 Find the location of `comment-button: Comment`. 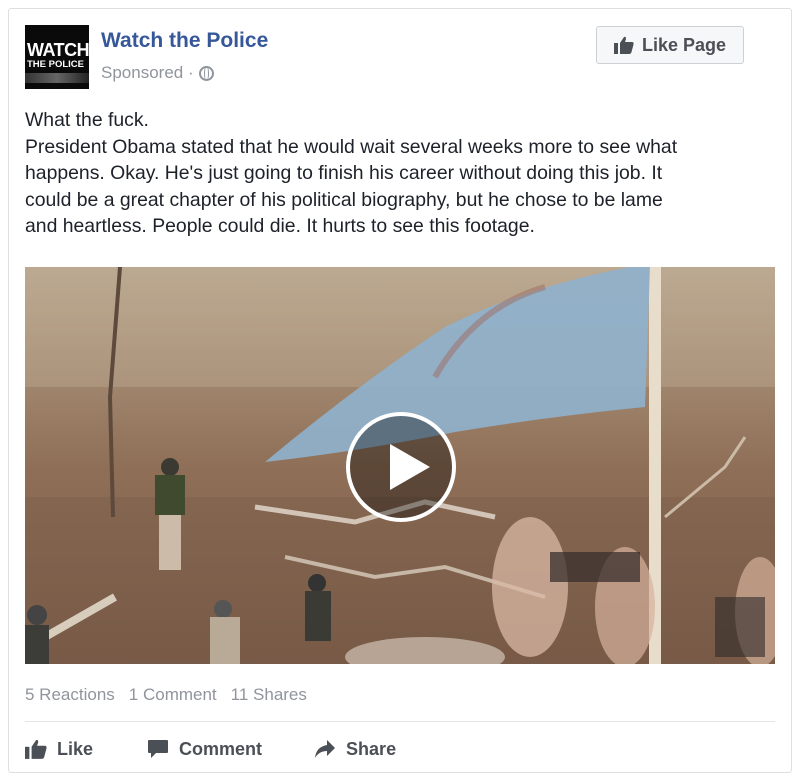

comment-button: Comment is located at coordinates (204, 749).